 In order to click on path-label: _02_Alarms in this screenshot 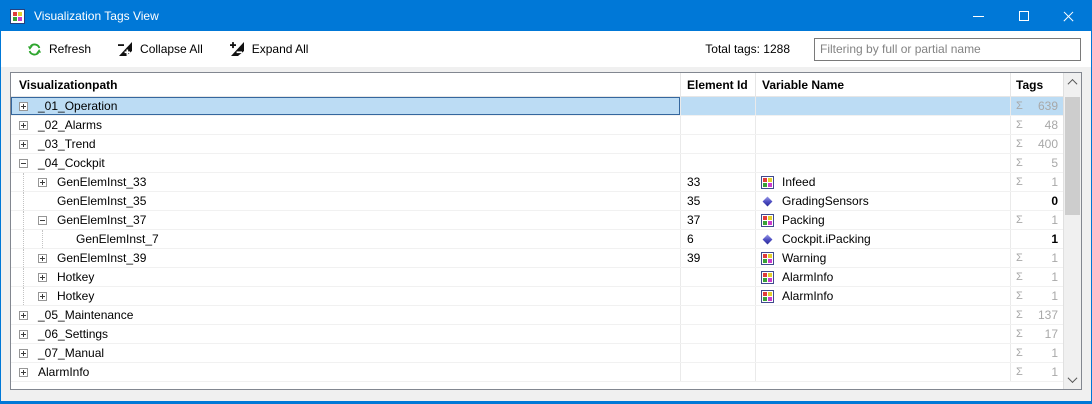, I will do `click(70, 125)`.